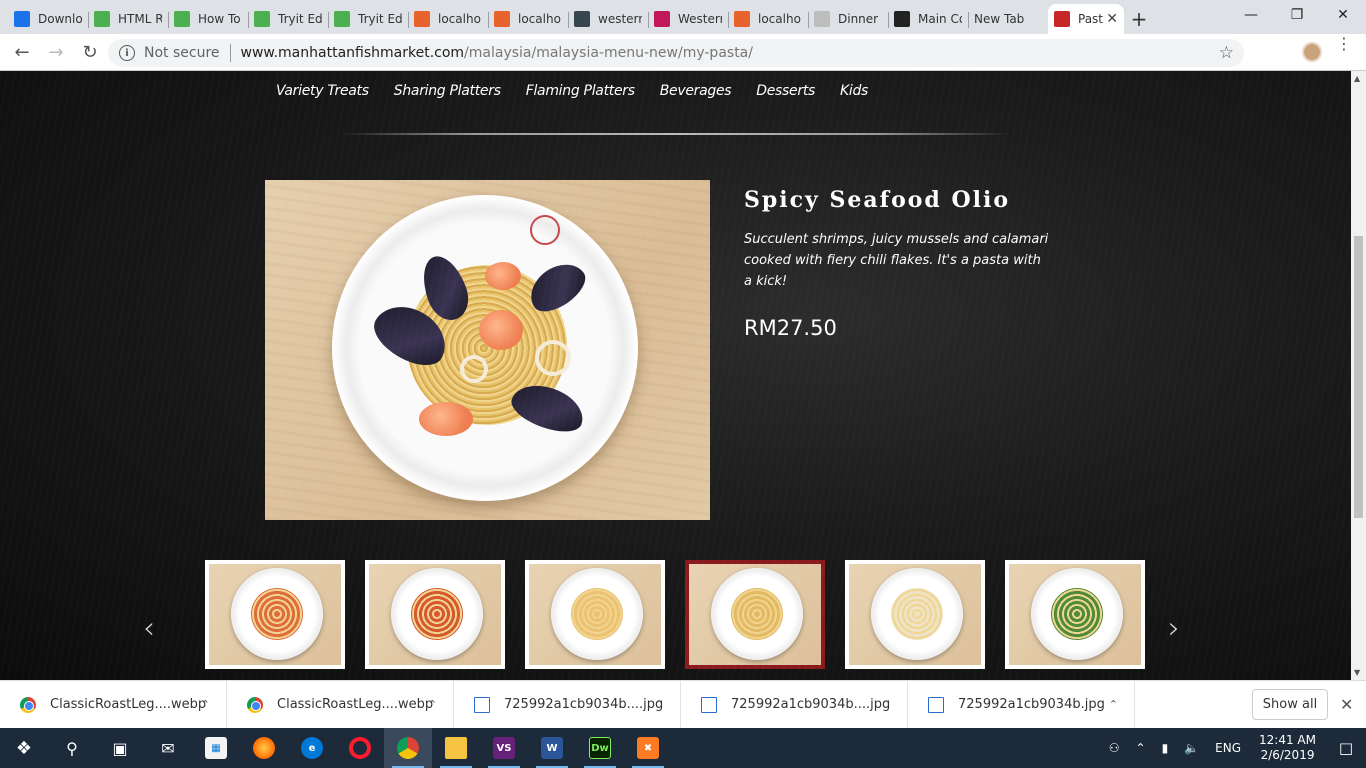 Image resolution: width=1366 pixels, height=768 pixels. What do you see at coordinates (140, 19) in the screenshot?
I see `tab-title: HTML R` at bounding box center [140, 19].